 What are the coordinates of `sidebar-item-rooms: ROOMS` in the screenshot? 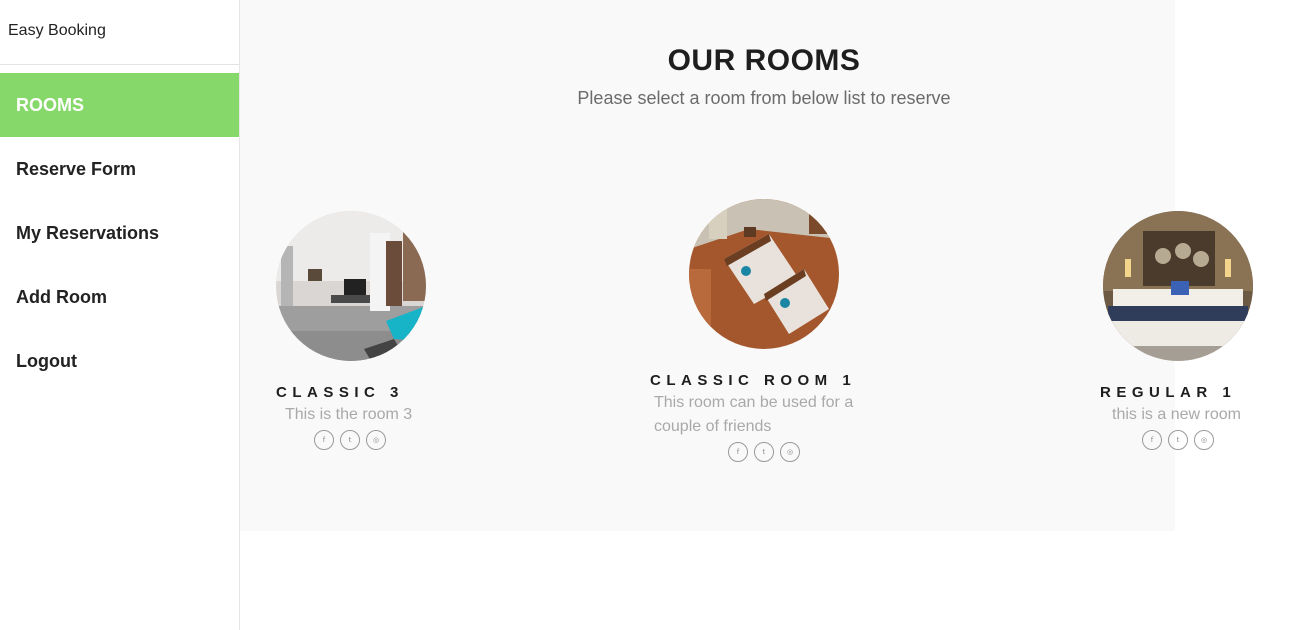 It's located at (119, 105).